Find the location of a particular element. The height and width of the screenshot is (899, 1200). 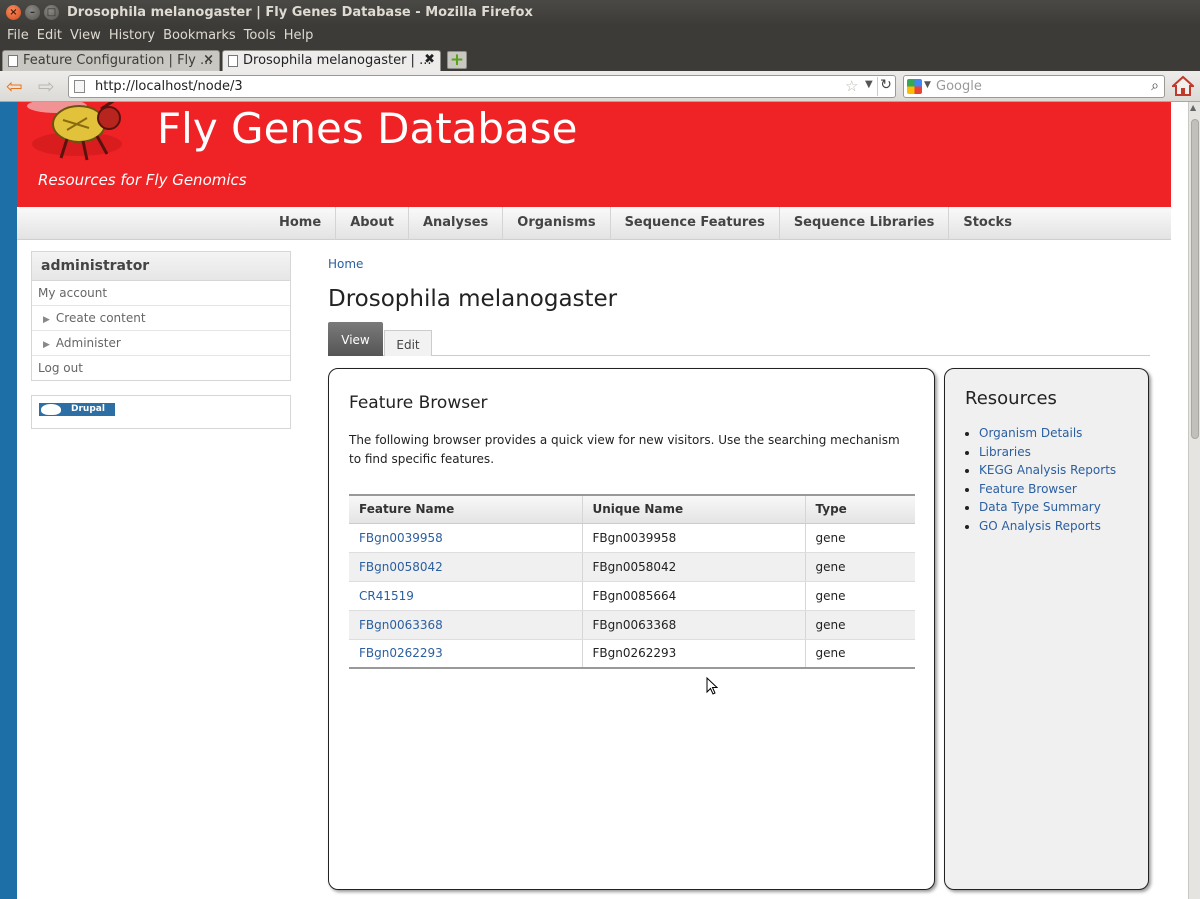

my-account-link: My account is located at coordinates (161, 293).